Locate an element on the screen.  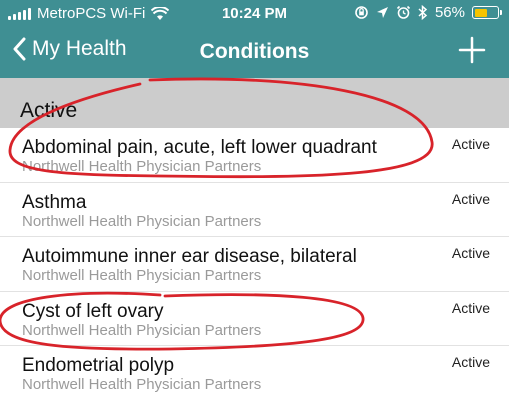
status-right: 56% is located at coordinates (428, 12).